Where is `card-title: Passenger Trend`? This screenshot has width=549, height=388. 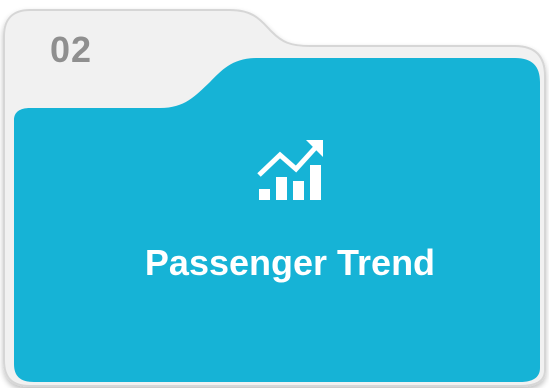
card-title: Passenger Trend is located at coordinates (290, 262).